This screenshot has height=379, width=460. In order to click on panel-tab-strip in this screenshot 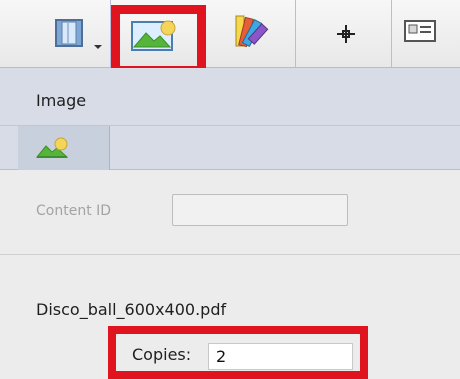, I will do `click(230, 148)`.